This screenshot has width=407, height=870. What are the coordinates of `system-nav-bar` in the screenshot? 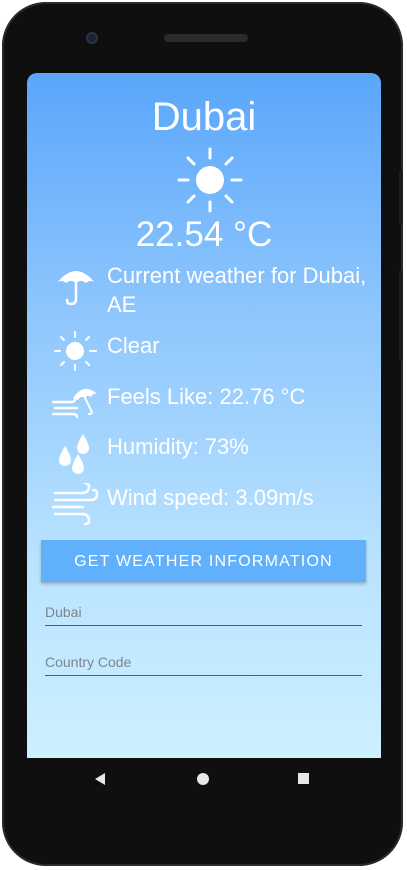 It's located at (204, 779).